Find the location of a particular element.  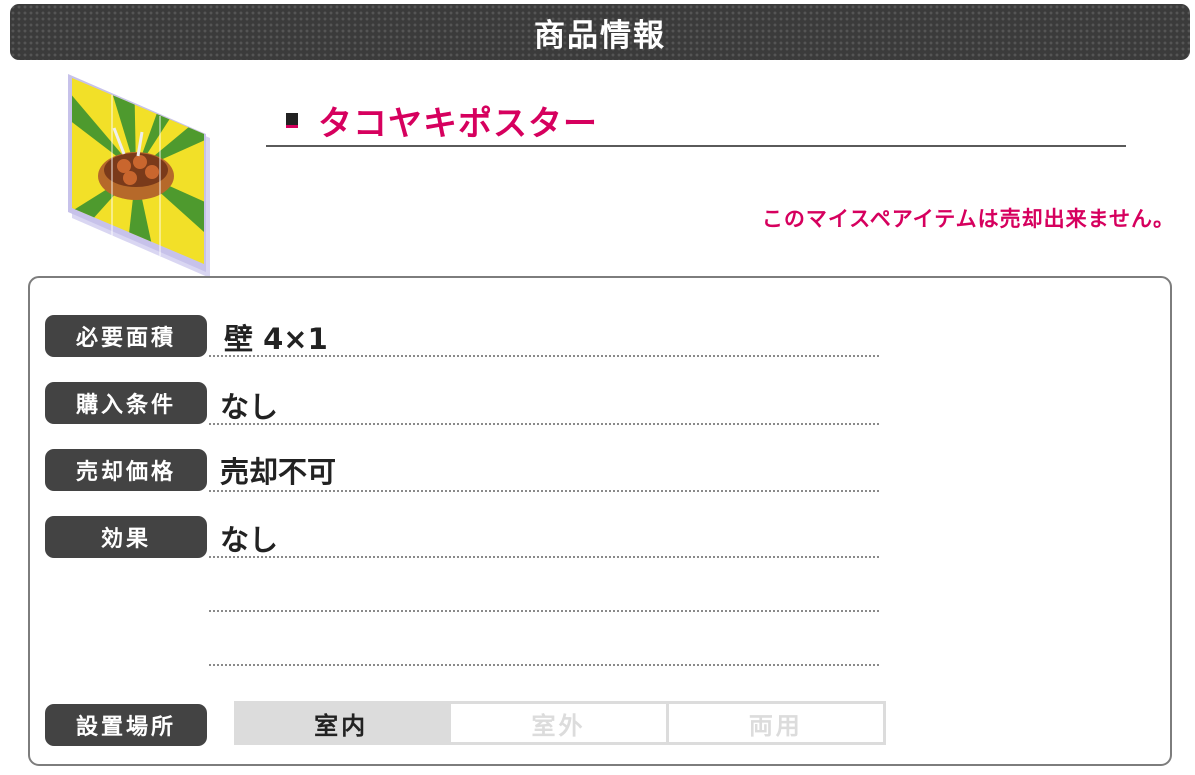

placement-option-outdoor: 室外 is located at coordinates (558, 723).